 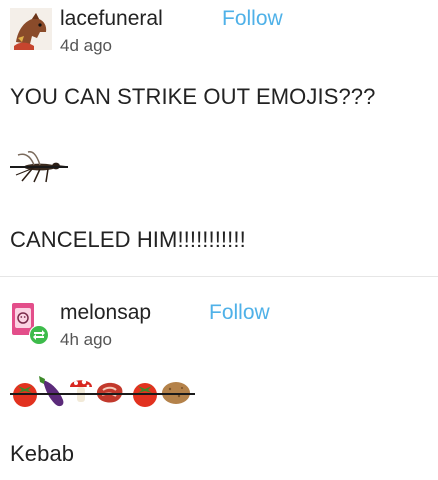 I want to click on post-text-line: Kebab, so click(x=42, y=453).